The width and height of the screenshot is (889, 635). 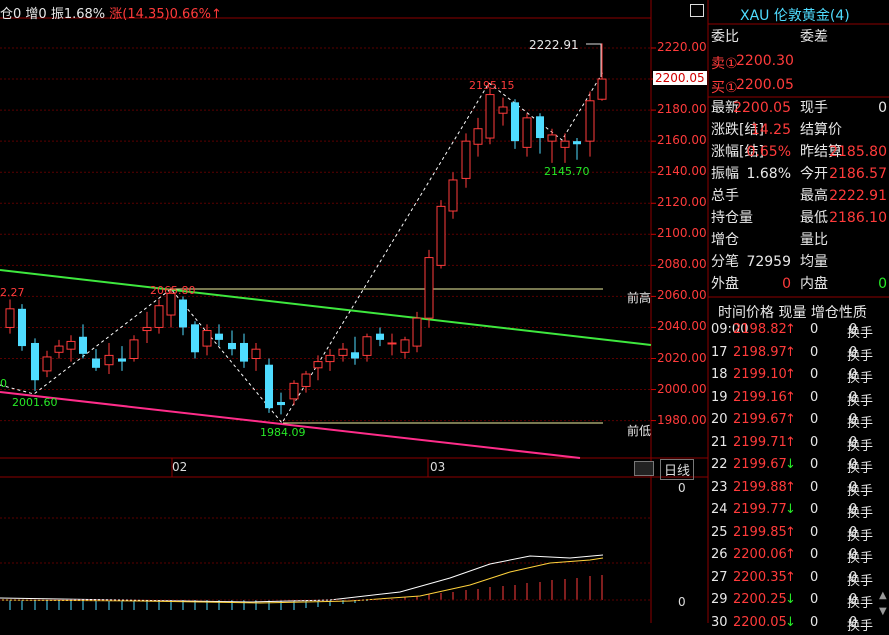 I want to click on trade-price: 2199.88, so click(x=760, y=487).